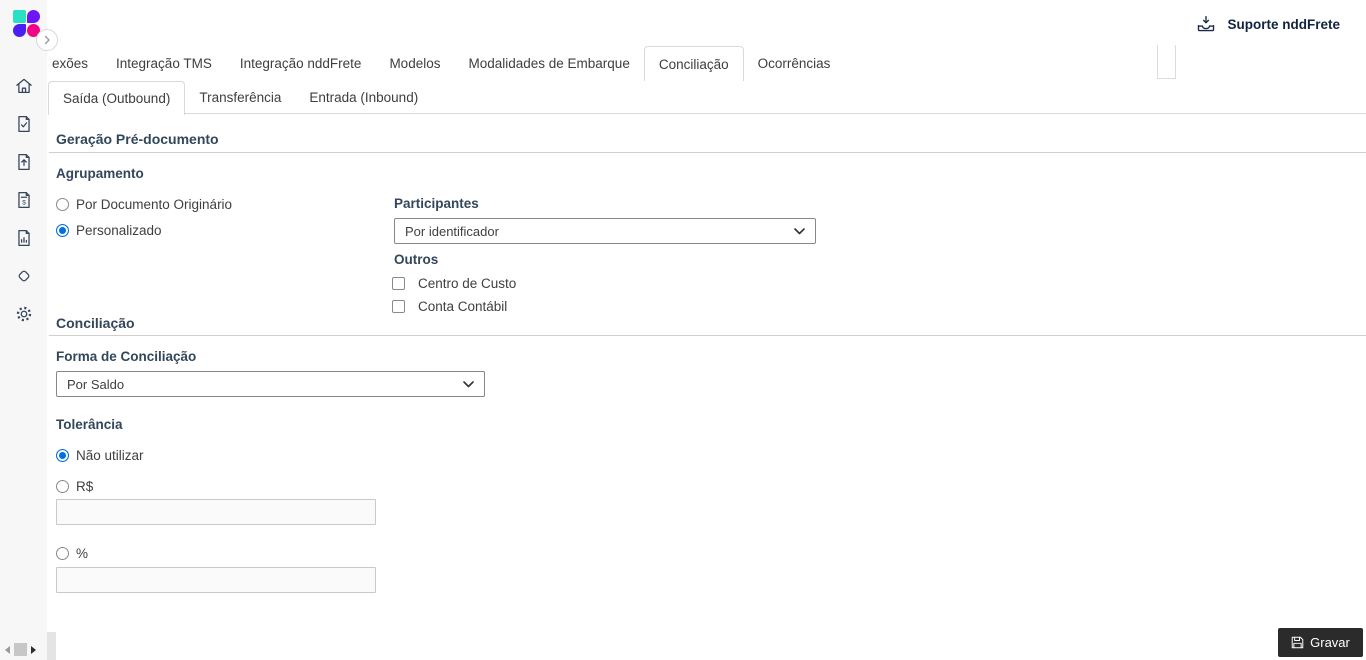  I want to click on tab-modelos: Modelos, so click(414, 63).